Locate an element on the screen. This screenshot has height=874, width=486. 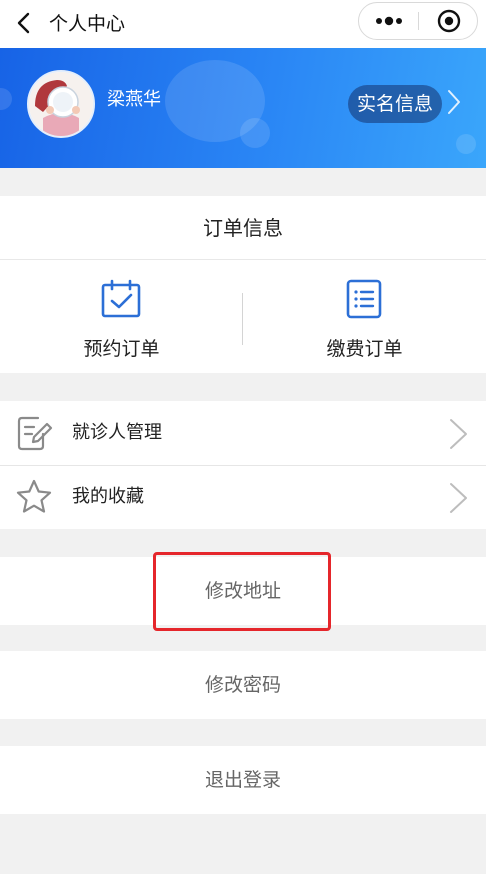
list-item-my-favorites: 我的收藏 is located at coordinates (243, 497).